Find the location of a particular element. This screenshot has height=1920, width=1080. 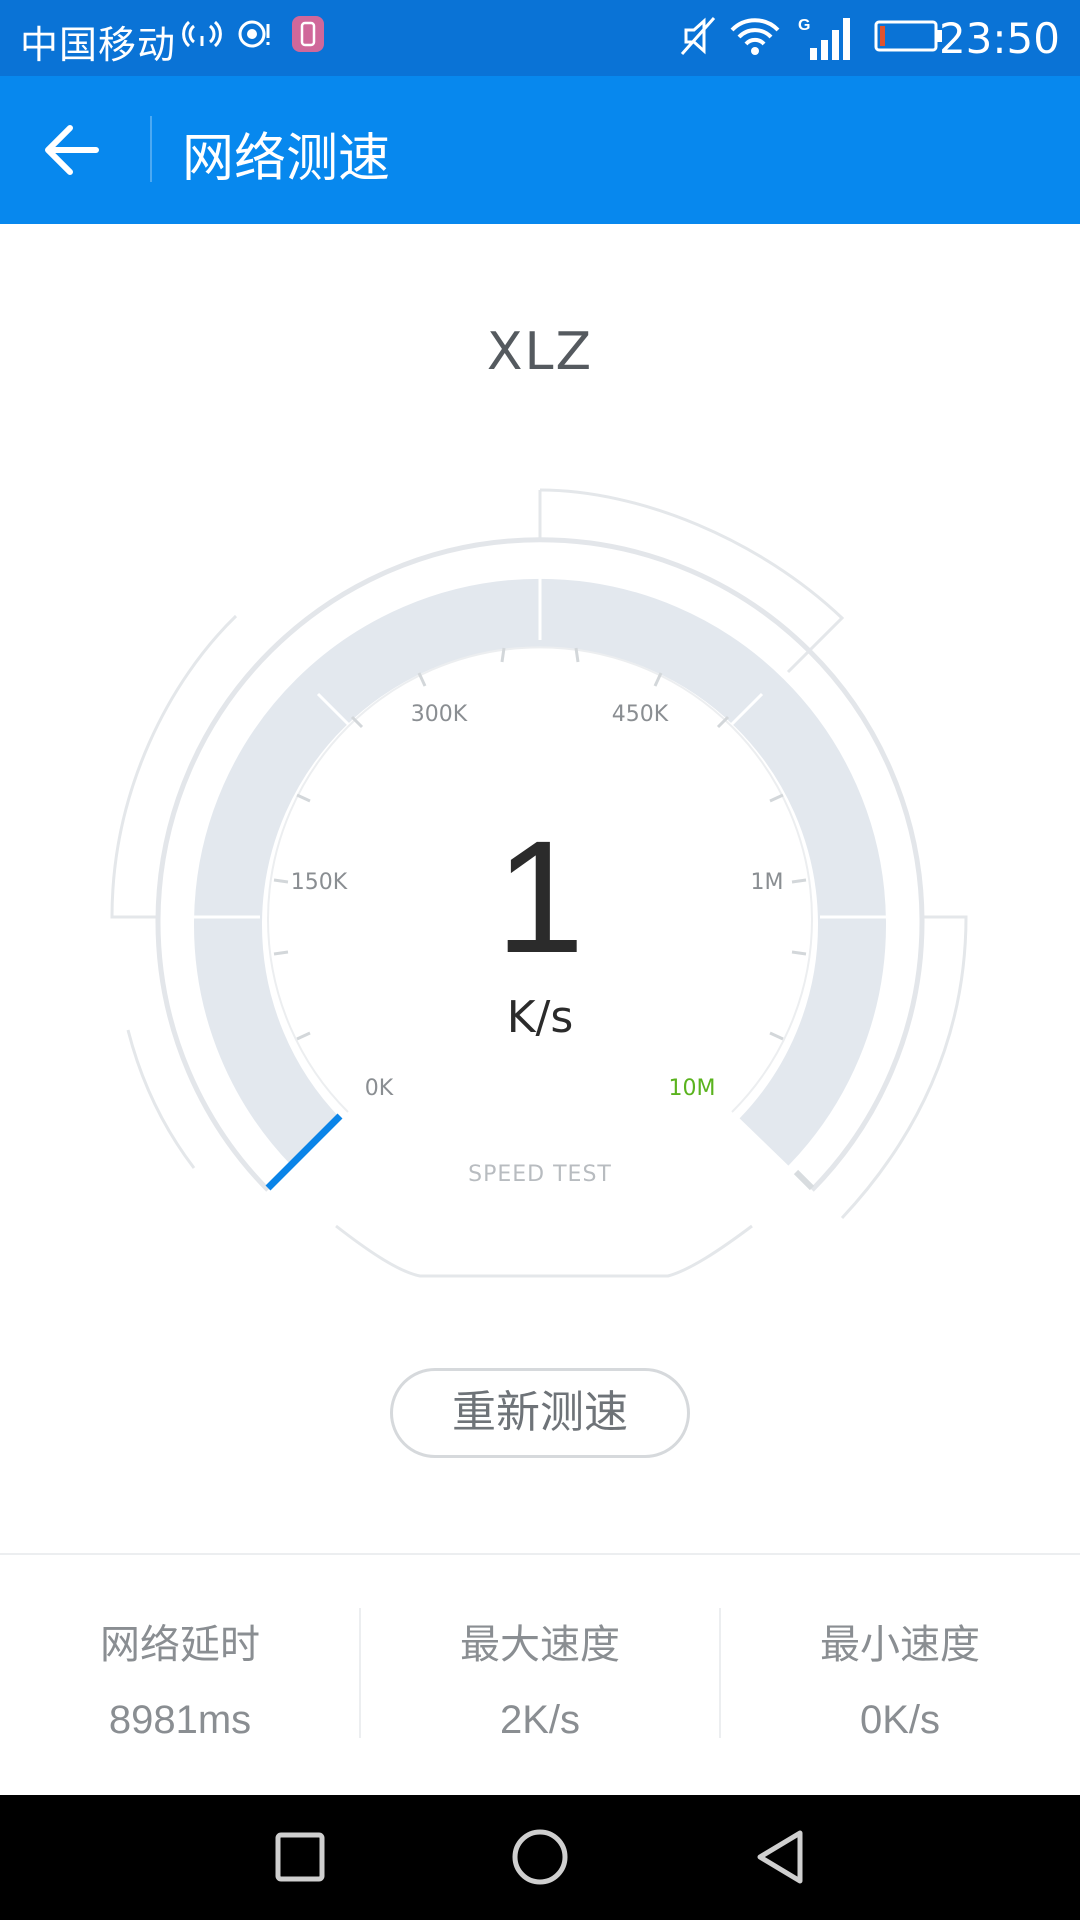

speed-test-caption: SPEED TEST is located at coordinates (540, 1174).